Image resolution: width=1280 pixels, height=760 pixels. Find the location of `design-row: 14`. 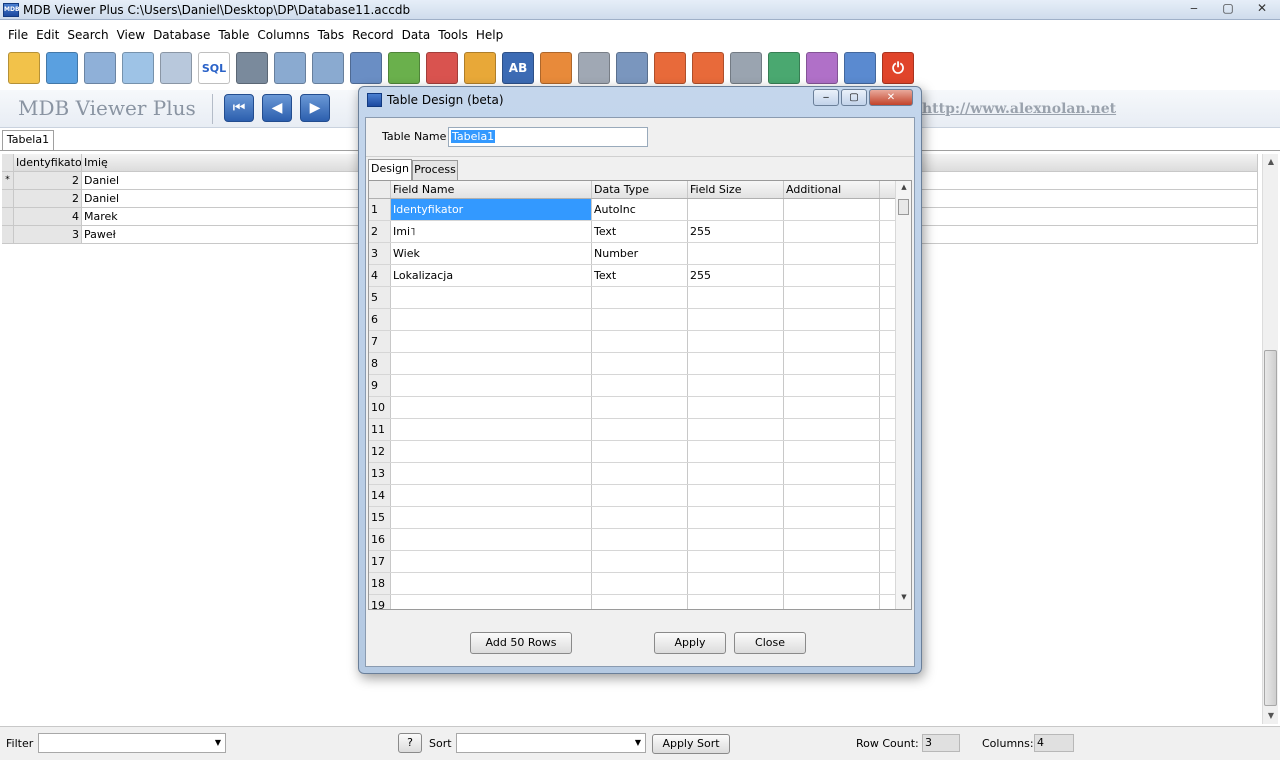

design-row: 14 is located at coordinates (640, 496).